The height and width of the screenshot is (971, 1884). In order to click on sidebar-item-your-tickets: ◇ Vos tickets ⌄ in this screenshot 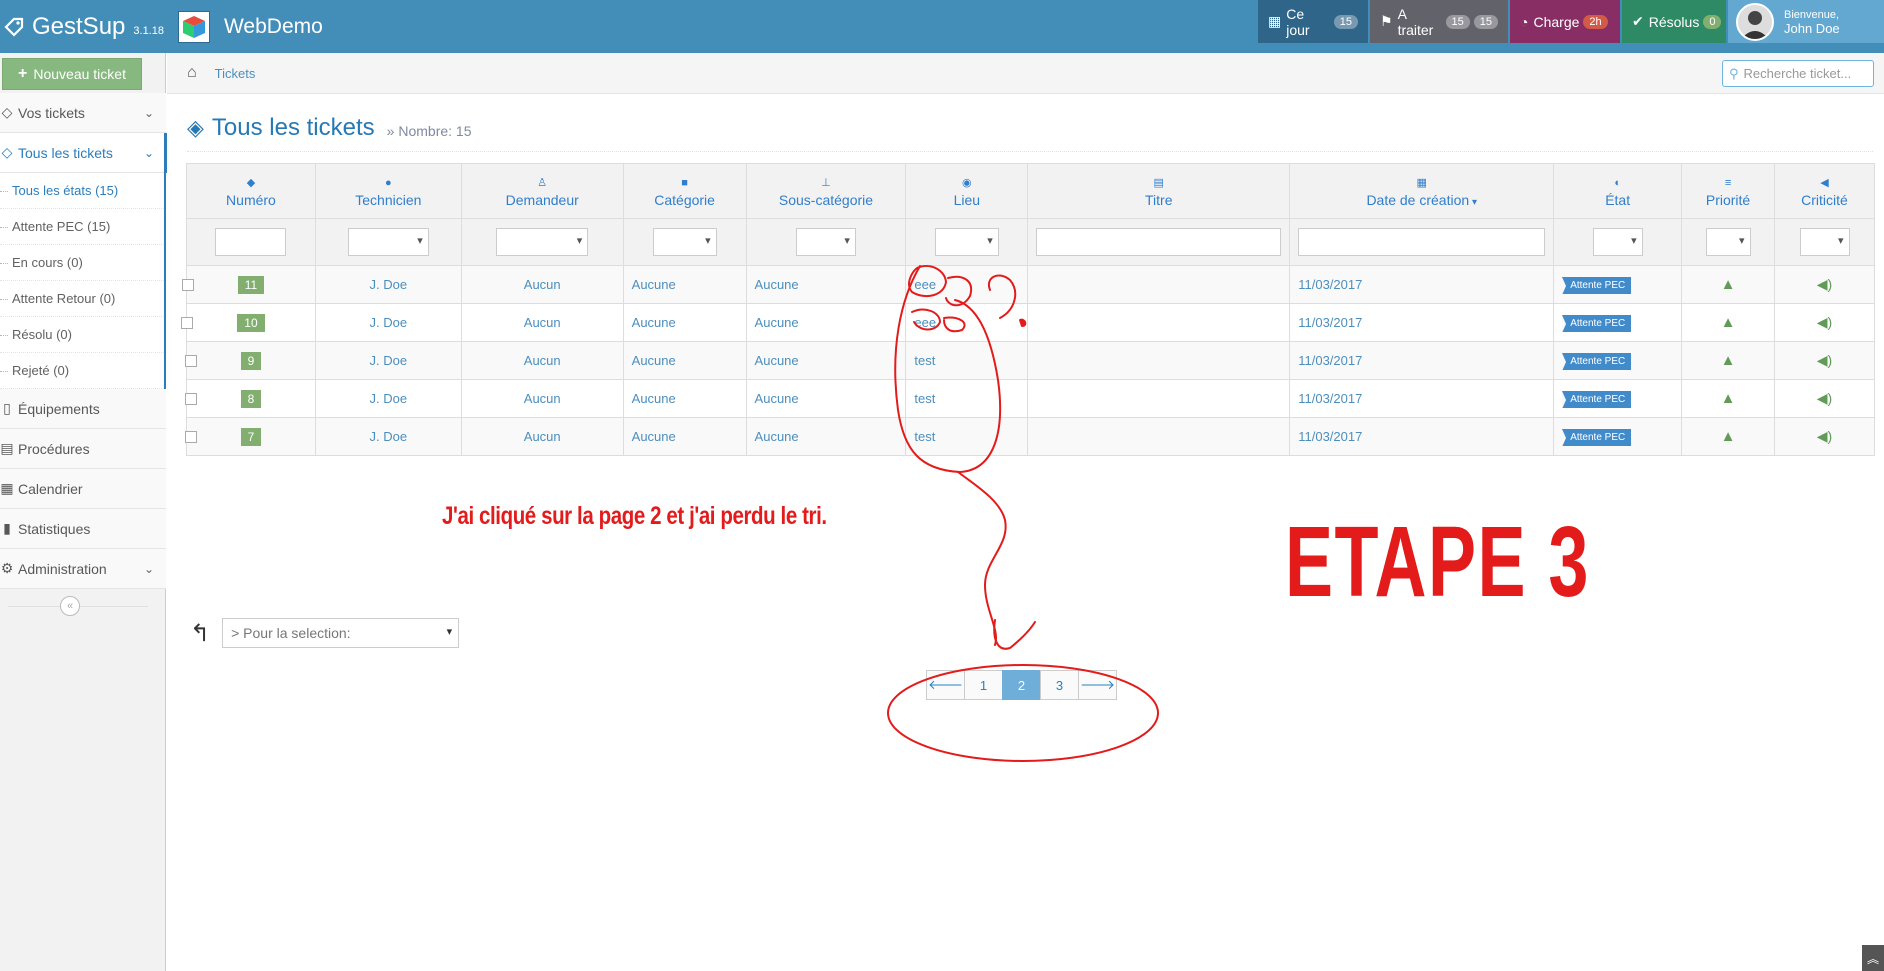, I will do `click(83, 113)`.